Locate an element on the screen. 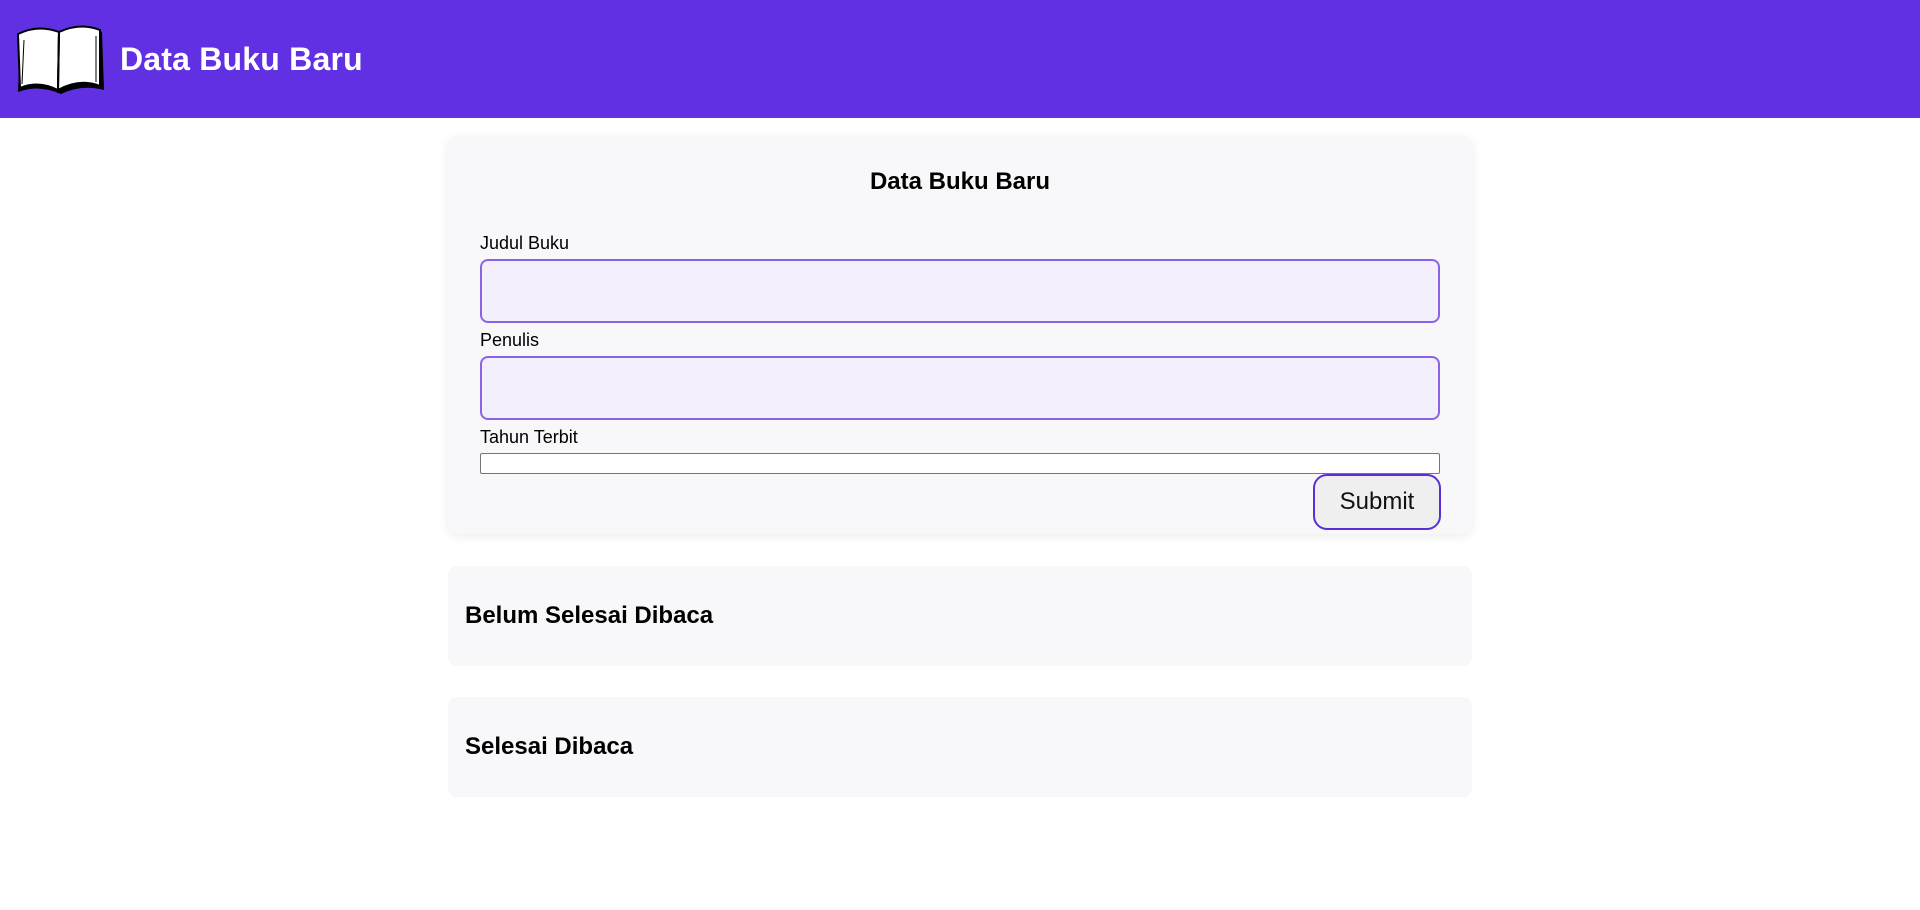 This screenshot has height=910, width=1920. incomplete-bookshelf: Belum Selesai Dibaca is located at coordinates (960, 616).